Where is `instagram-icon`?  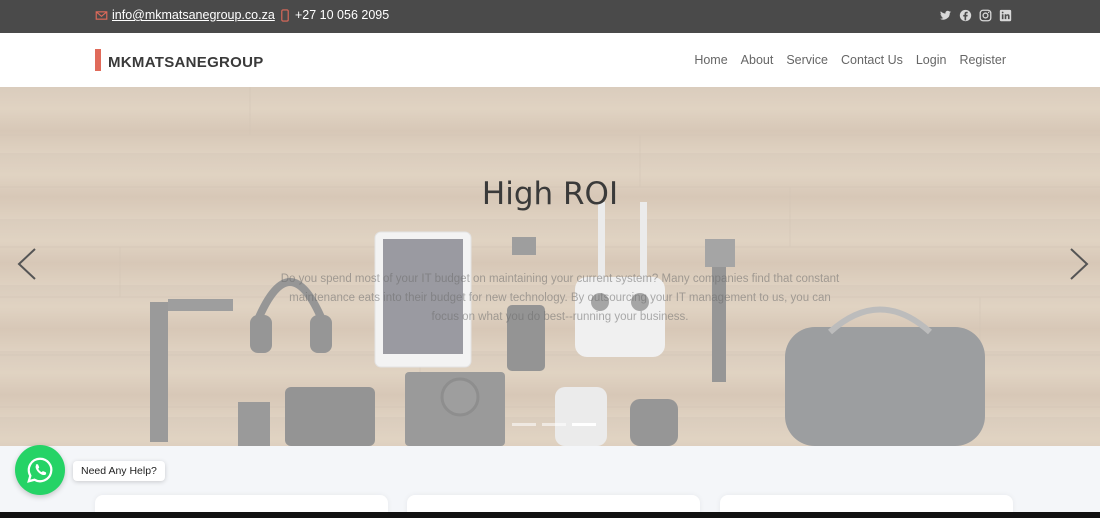
instagram-icon is located at coordinates (985, 15).